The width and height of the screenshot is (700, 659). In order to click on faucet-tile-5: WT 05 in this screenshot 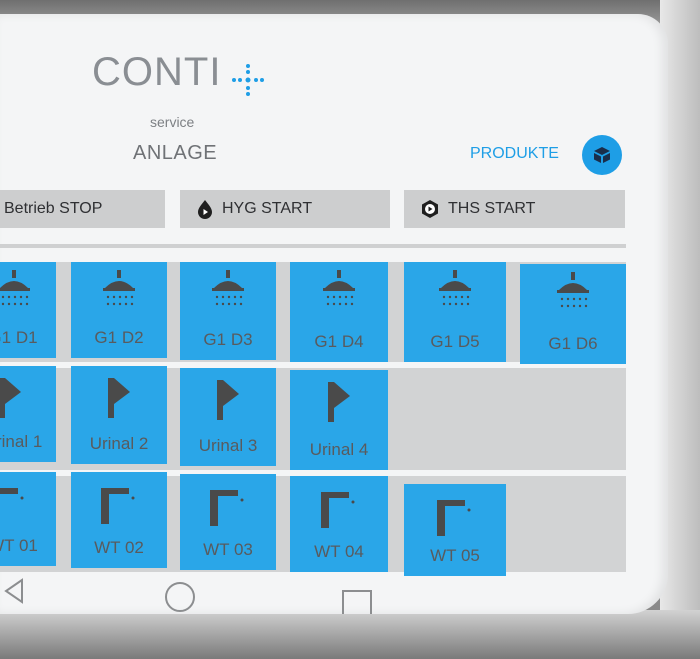, I will do `click(455, 530)`.